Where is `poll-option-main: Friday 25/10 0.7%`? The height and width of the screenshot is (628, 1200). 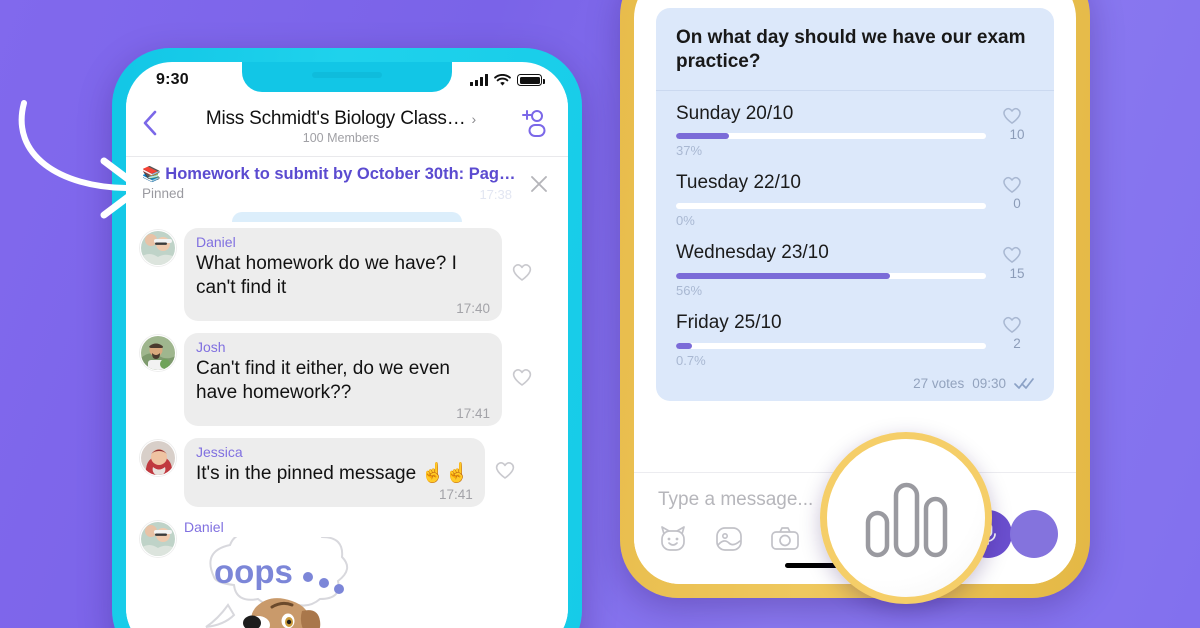
poll-option-main: Friday 25/10 0.7% is located at coordinates (831, 340).